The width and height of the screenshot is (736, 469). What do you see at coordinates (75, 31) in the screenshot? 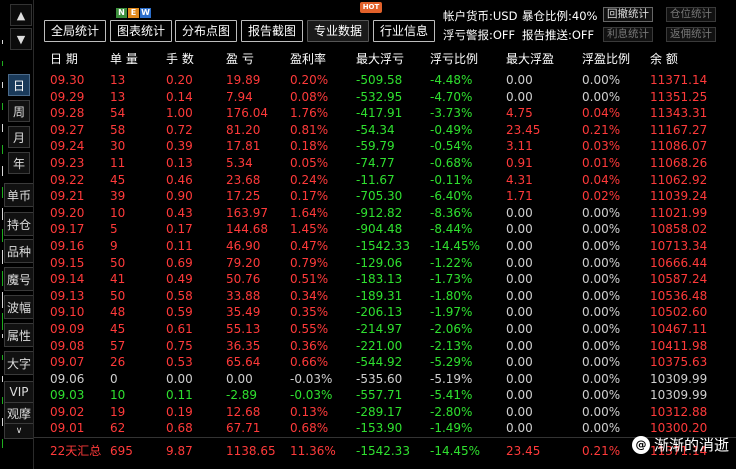
I see `global-stats-button: 全局统计` at bounding box center [75, 31].